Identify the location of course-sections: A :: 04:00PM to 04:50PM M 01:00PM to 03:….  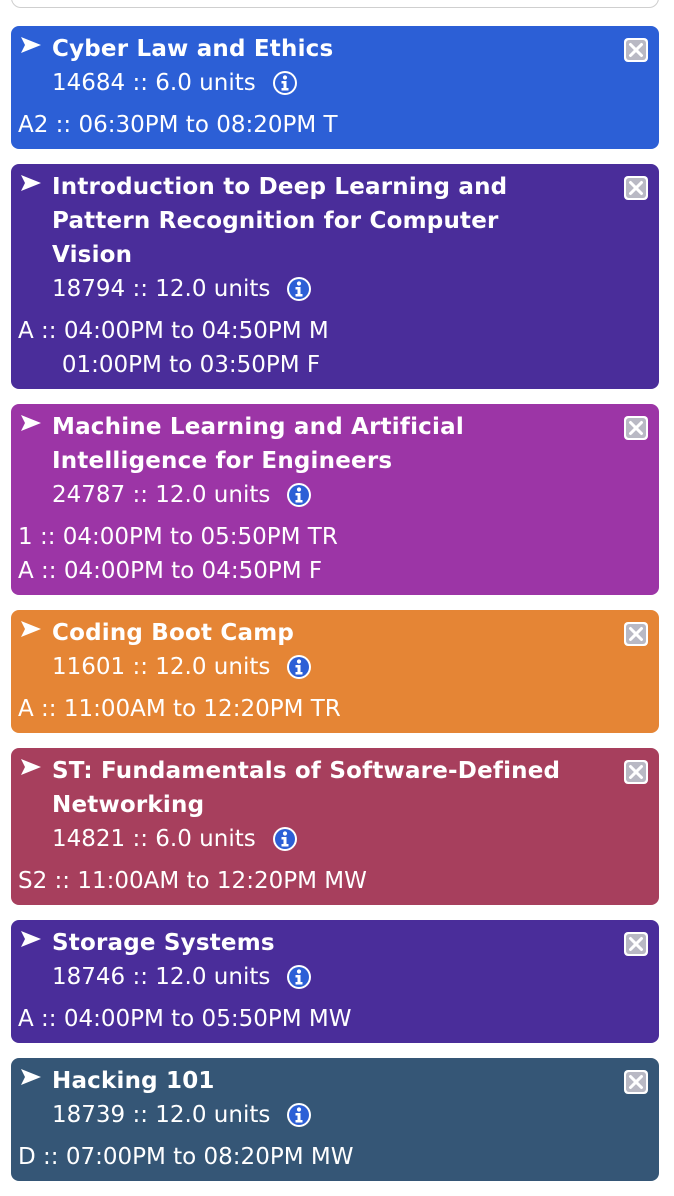
(335, 348).